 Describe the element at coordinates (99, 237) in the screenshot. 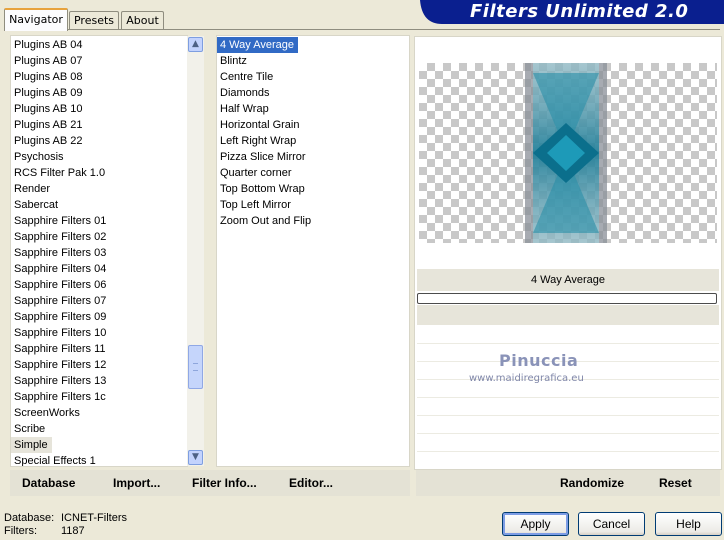

I see `category-item: Sapphire Filters 02` at that location.